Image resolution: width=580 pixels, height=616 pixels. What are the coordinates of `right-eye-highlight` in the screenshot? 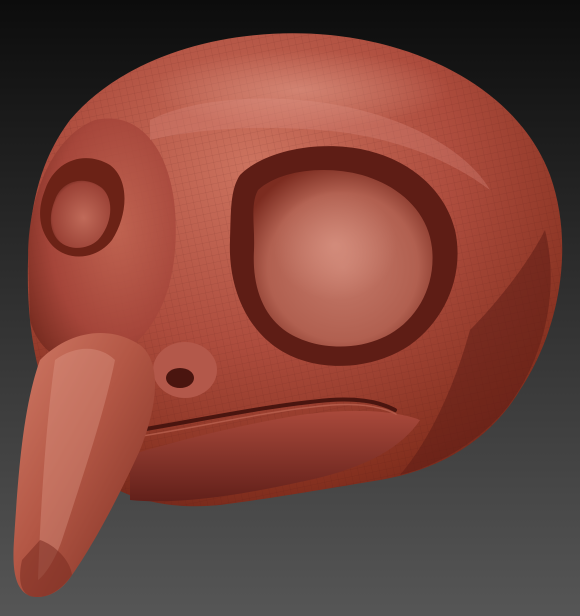 It's located at (335, 245).